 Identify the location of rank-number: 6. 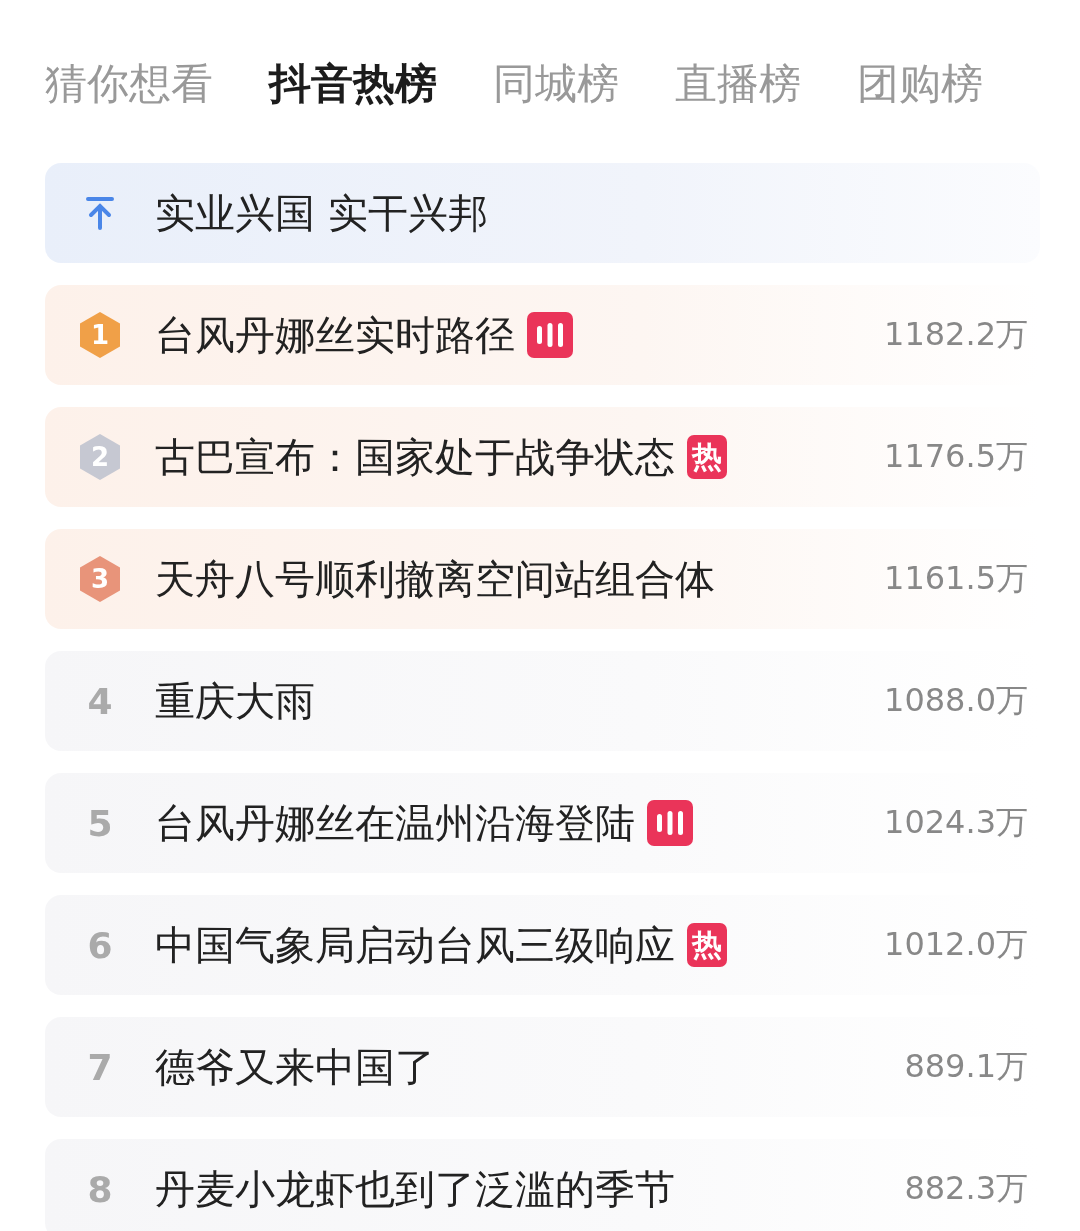
(100, 945).